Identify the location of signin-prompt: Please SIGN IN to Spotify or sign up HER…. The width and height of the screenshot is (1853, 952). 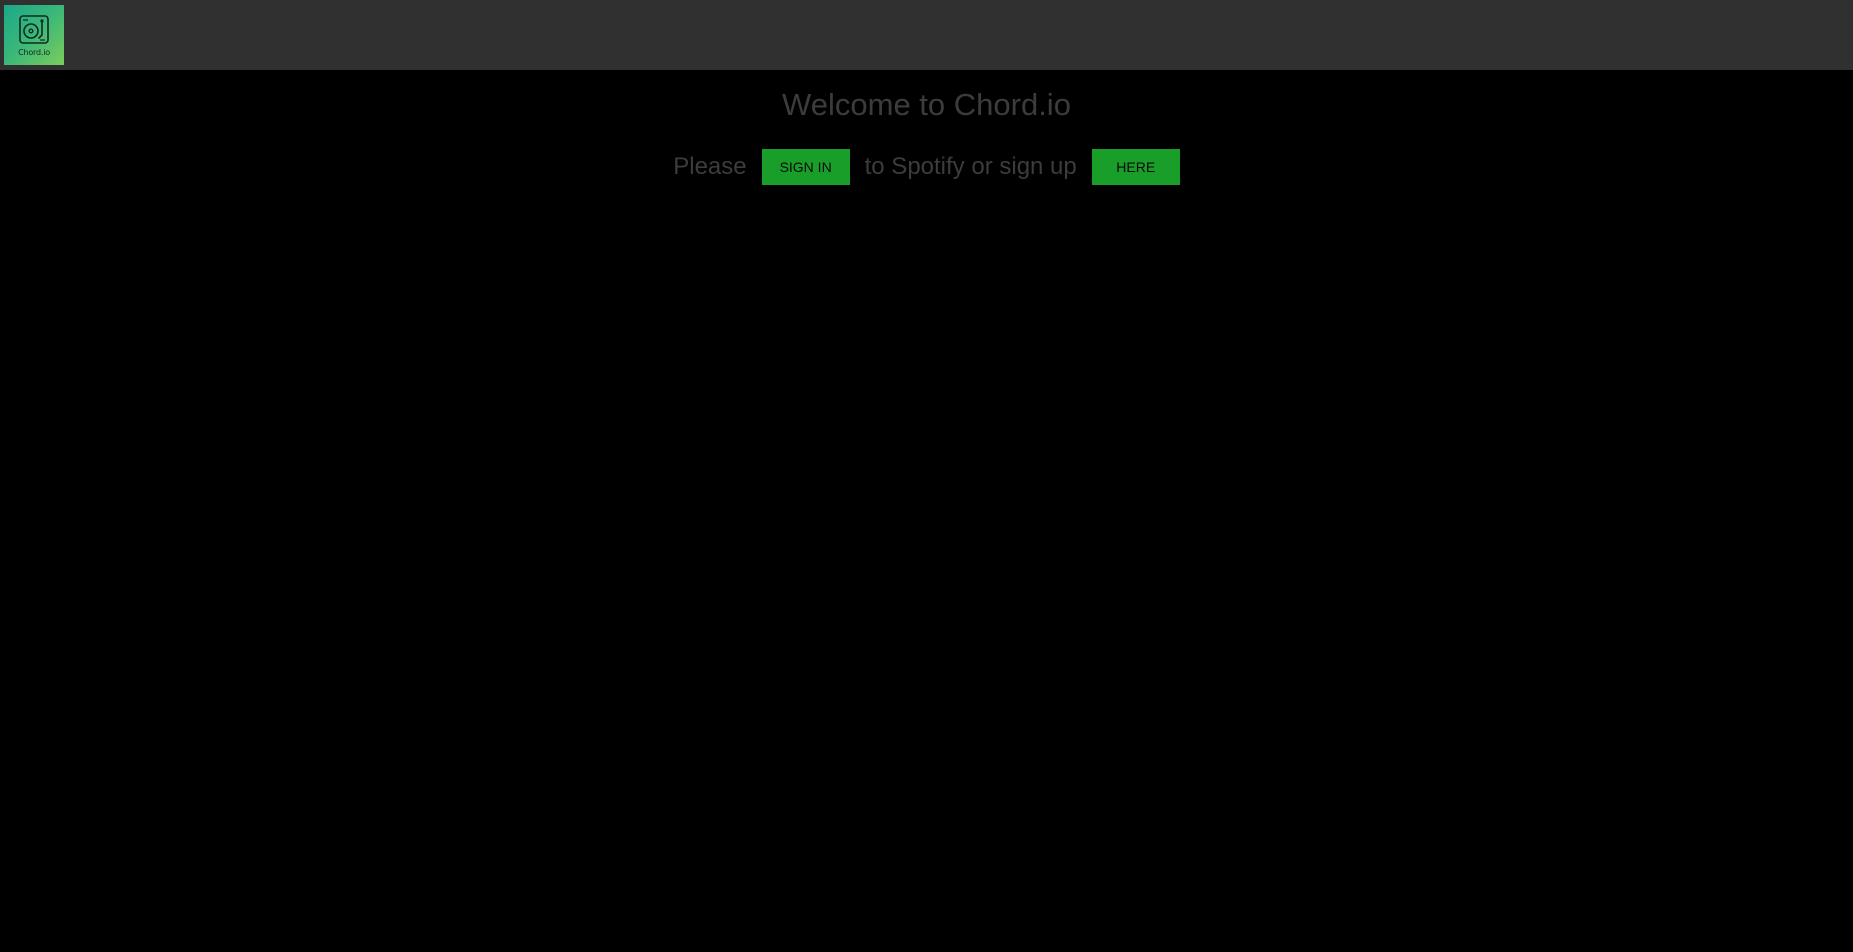
(926, 167).